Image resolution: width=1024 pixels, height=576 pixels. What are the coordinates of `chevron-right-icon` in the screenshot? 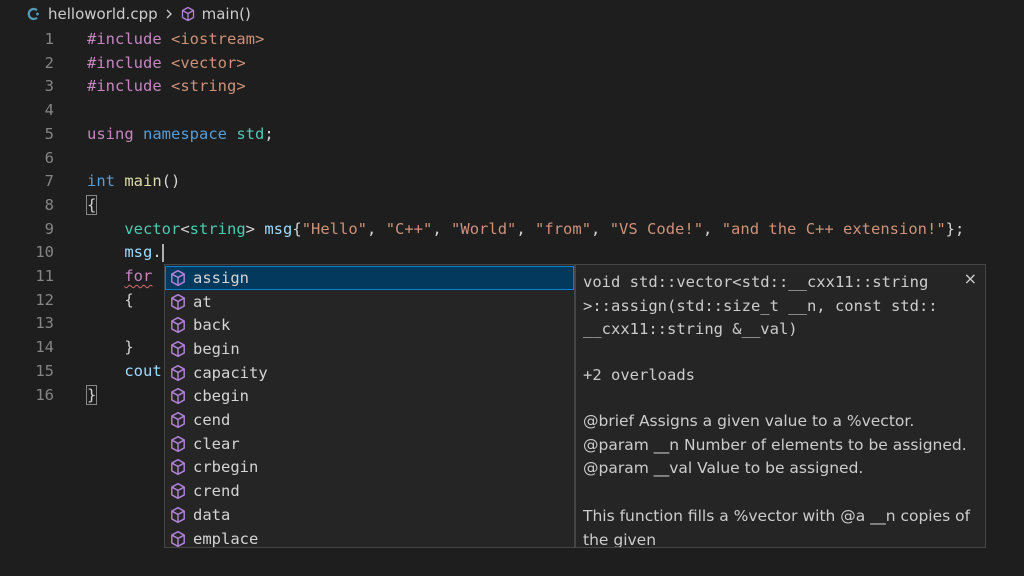 It's located at (169, 14).